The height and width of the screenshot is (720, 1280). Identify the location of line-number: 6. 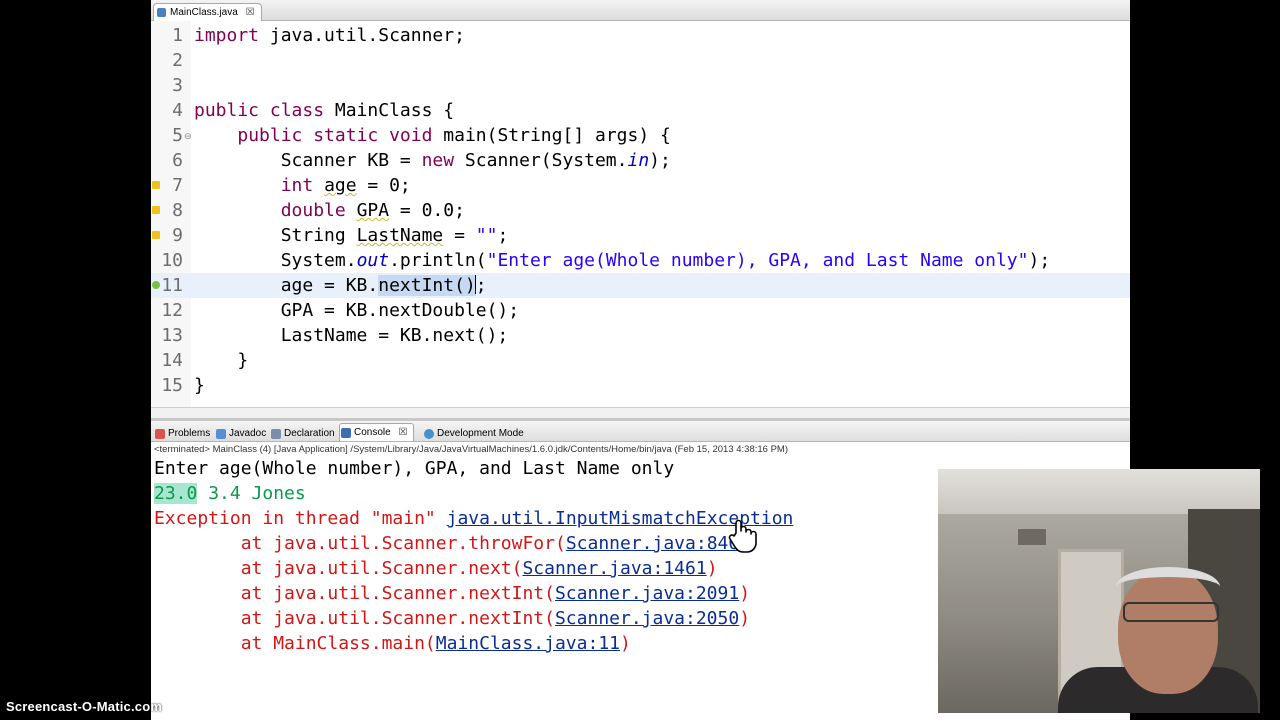
(177, 160).